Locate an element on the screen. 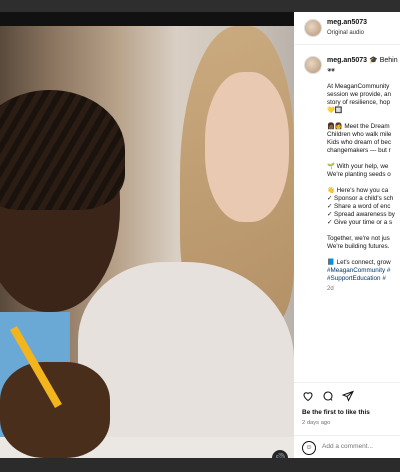  caption-line: ✓ Spread awareness by is located at coordinates (361, 214).